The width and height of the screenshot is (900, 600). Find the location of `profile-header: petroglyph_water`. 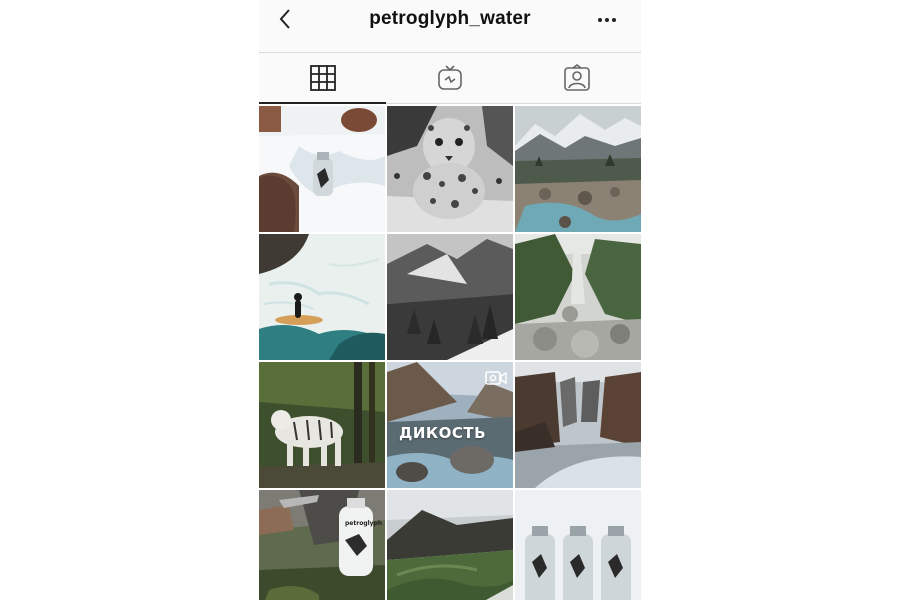

profile-header: petroglyph_water is located at coordinates (450, 26).